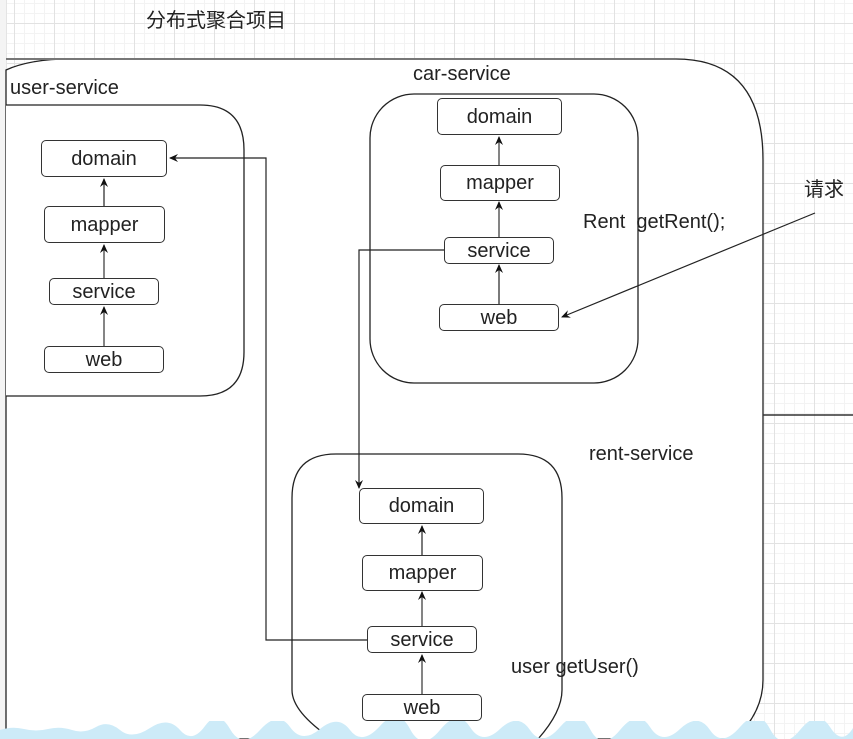 The image size is (853, 739). What do you see at coordinates (104, 158) in the screenshot?
I see `user-domain-node: domain` at bounding box center [104, 158].